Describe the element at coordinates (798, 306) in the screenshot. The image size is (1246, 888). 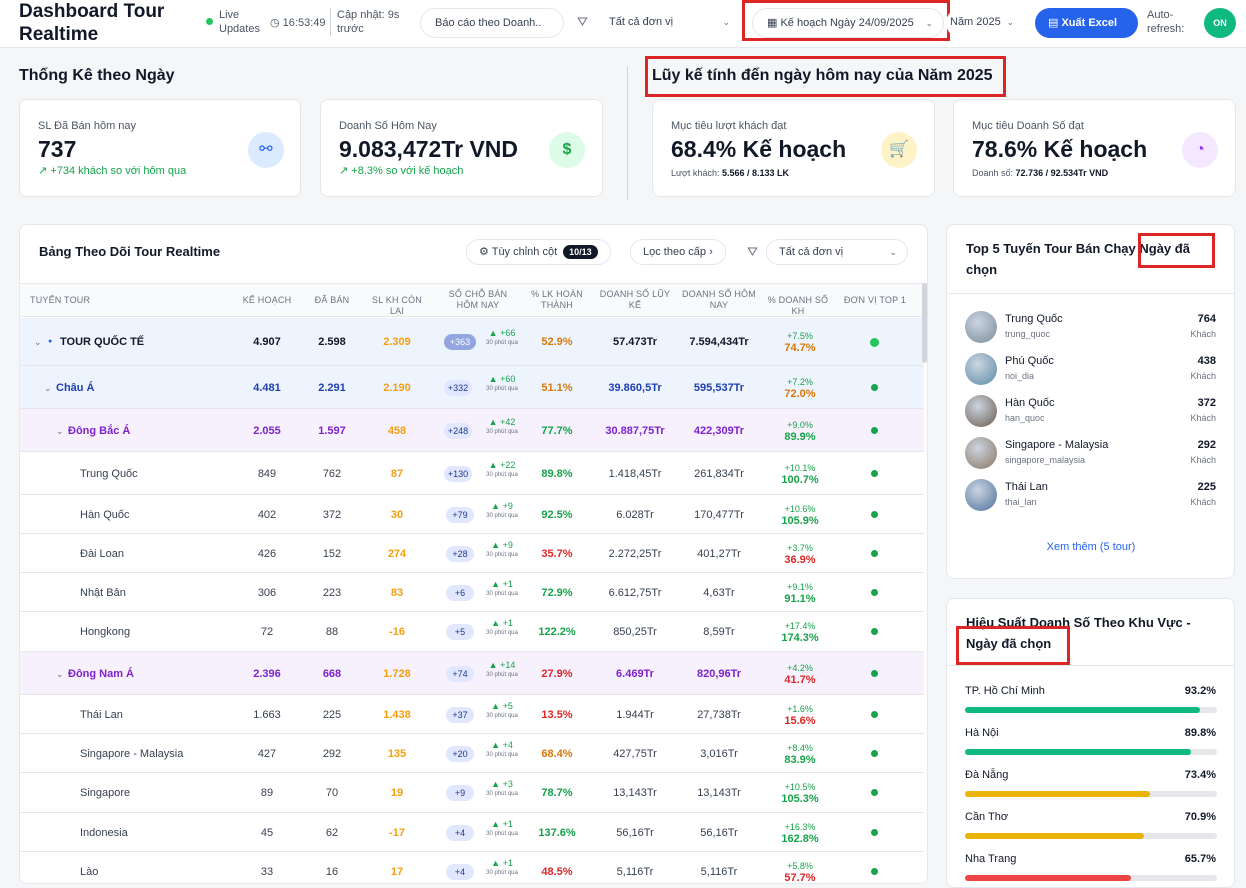
I see `column-header: % Doanh số KH` at that location.